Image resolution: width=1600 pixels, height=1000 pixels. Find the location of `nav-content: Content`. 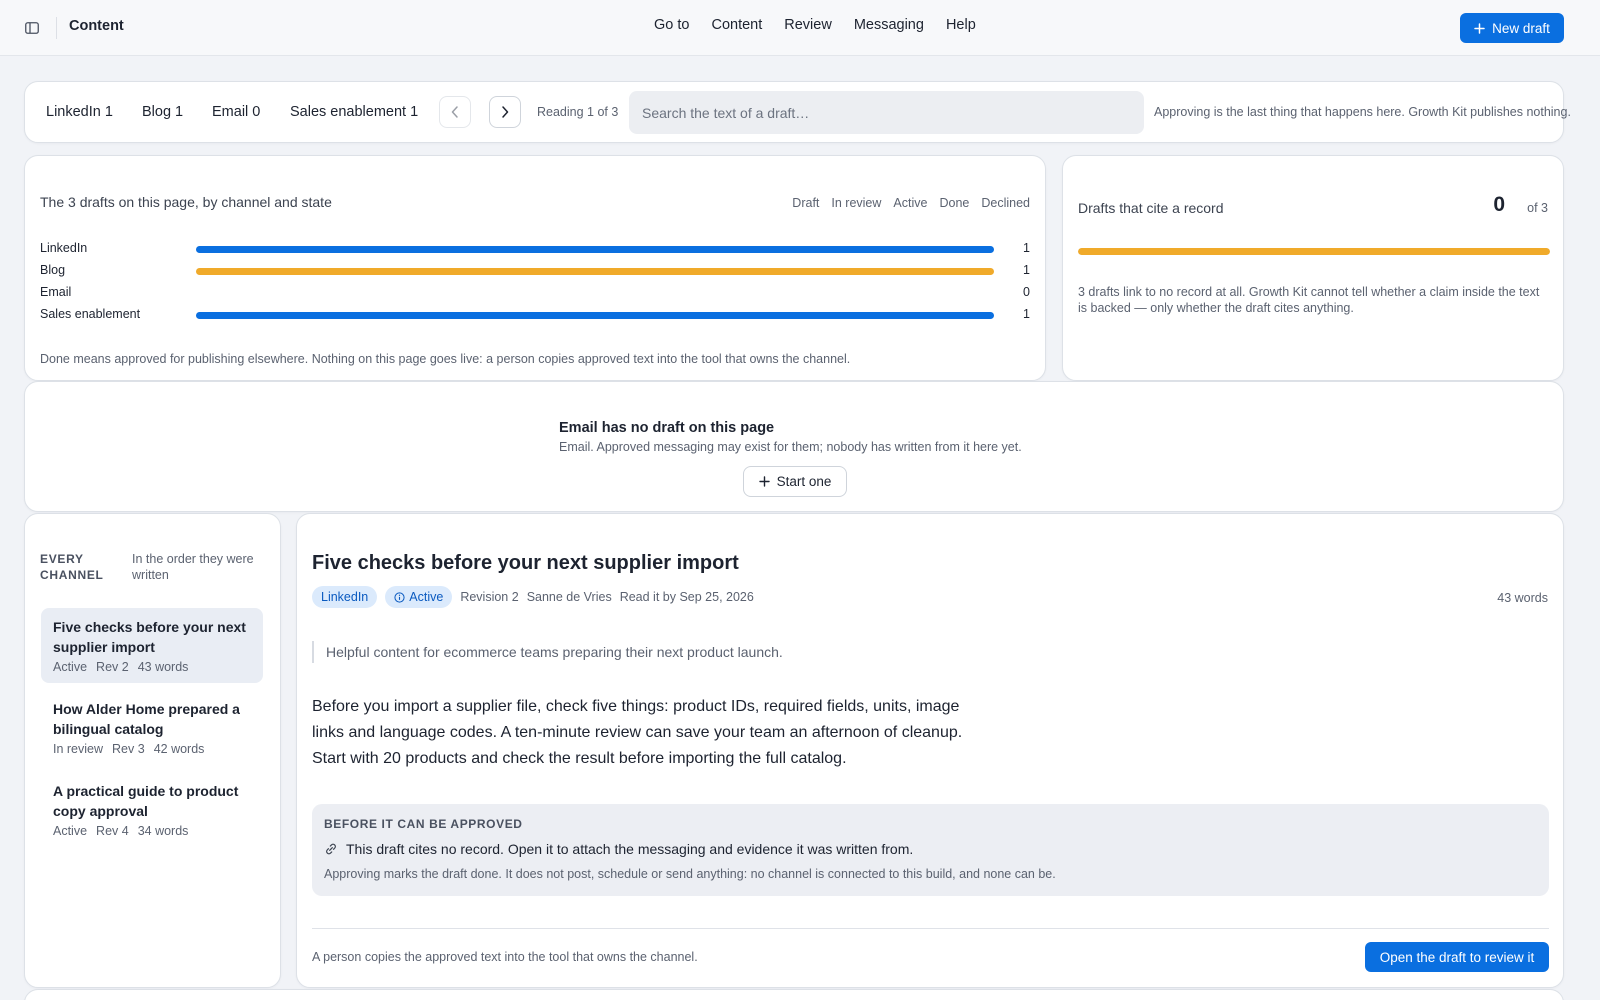

nav-content: Content is located at coordinates (736, 25).